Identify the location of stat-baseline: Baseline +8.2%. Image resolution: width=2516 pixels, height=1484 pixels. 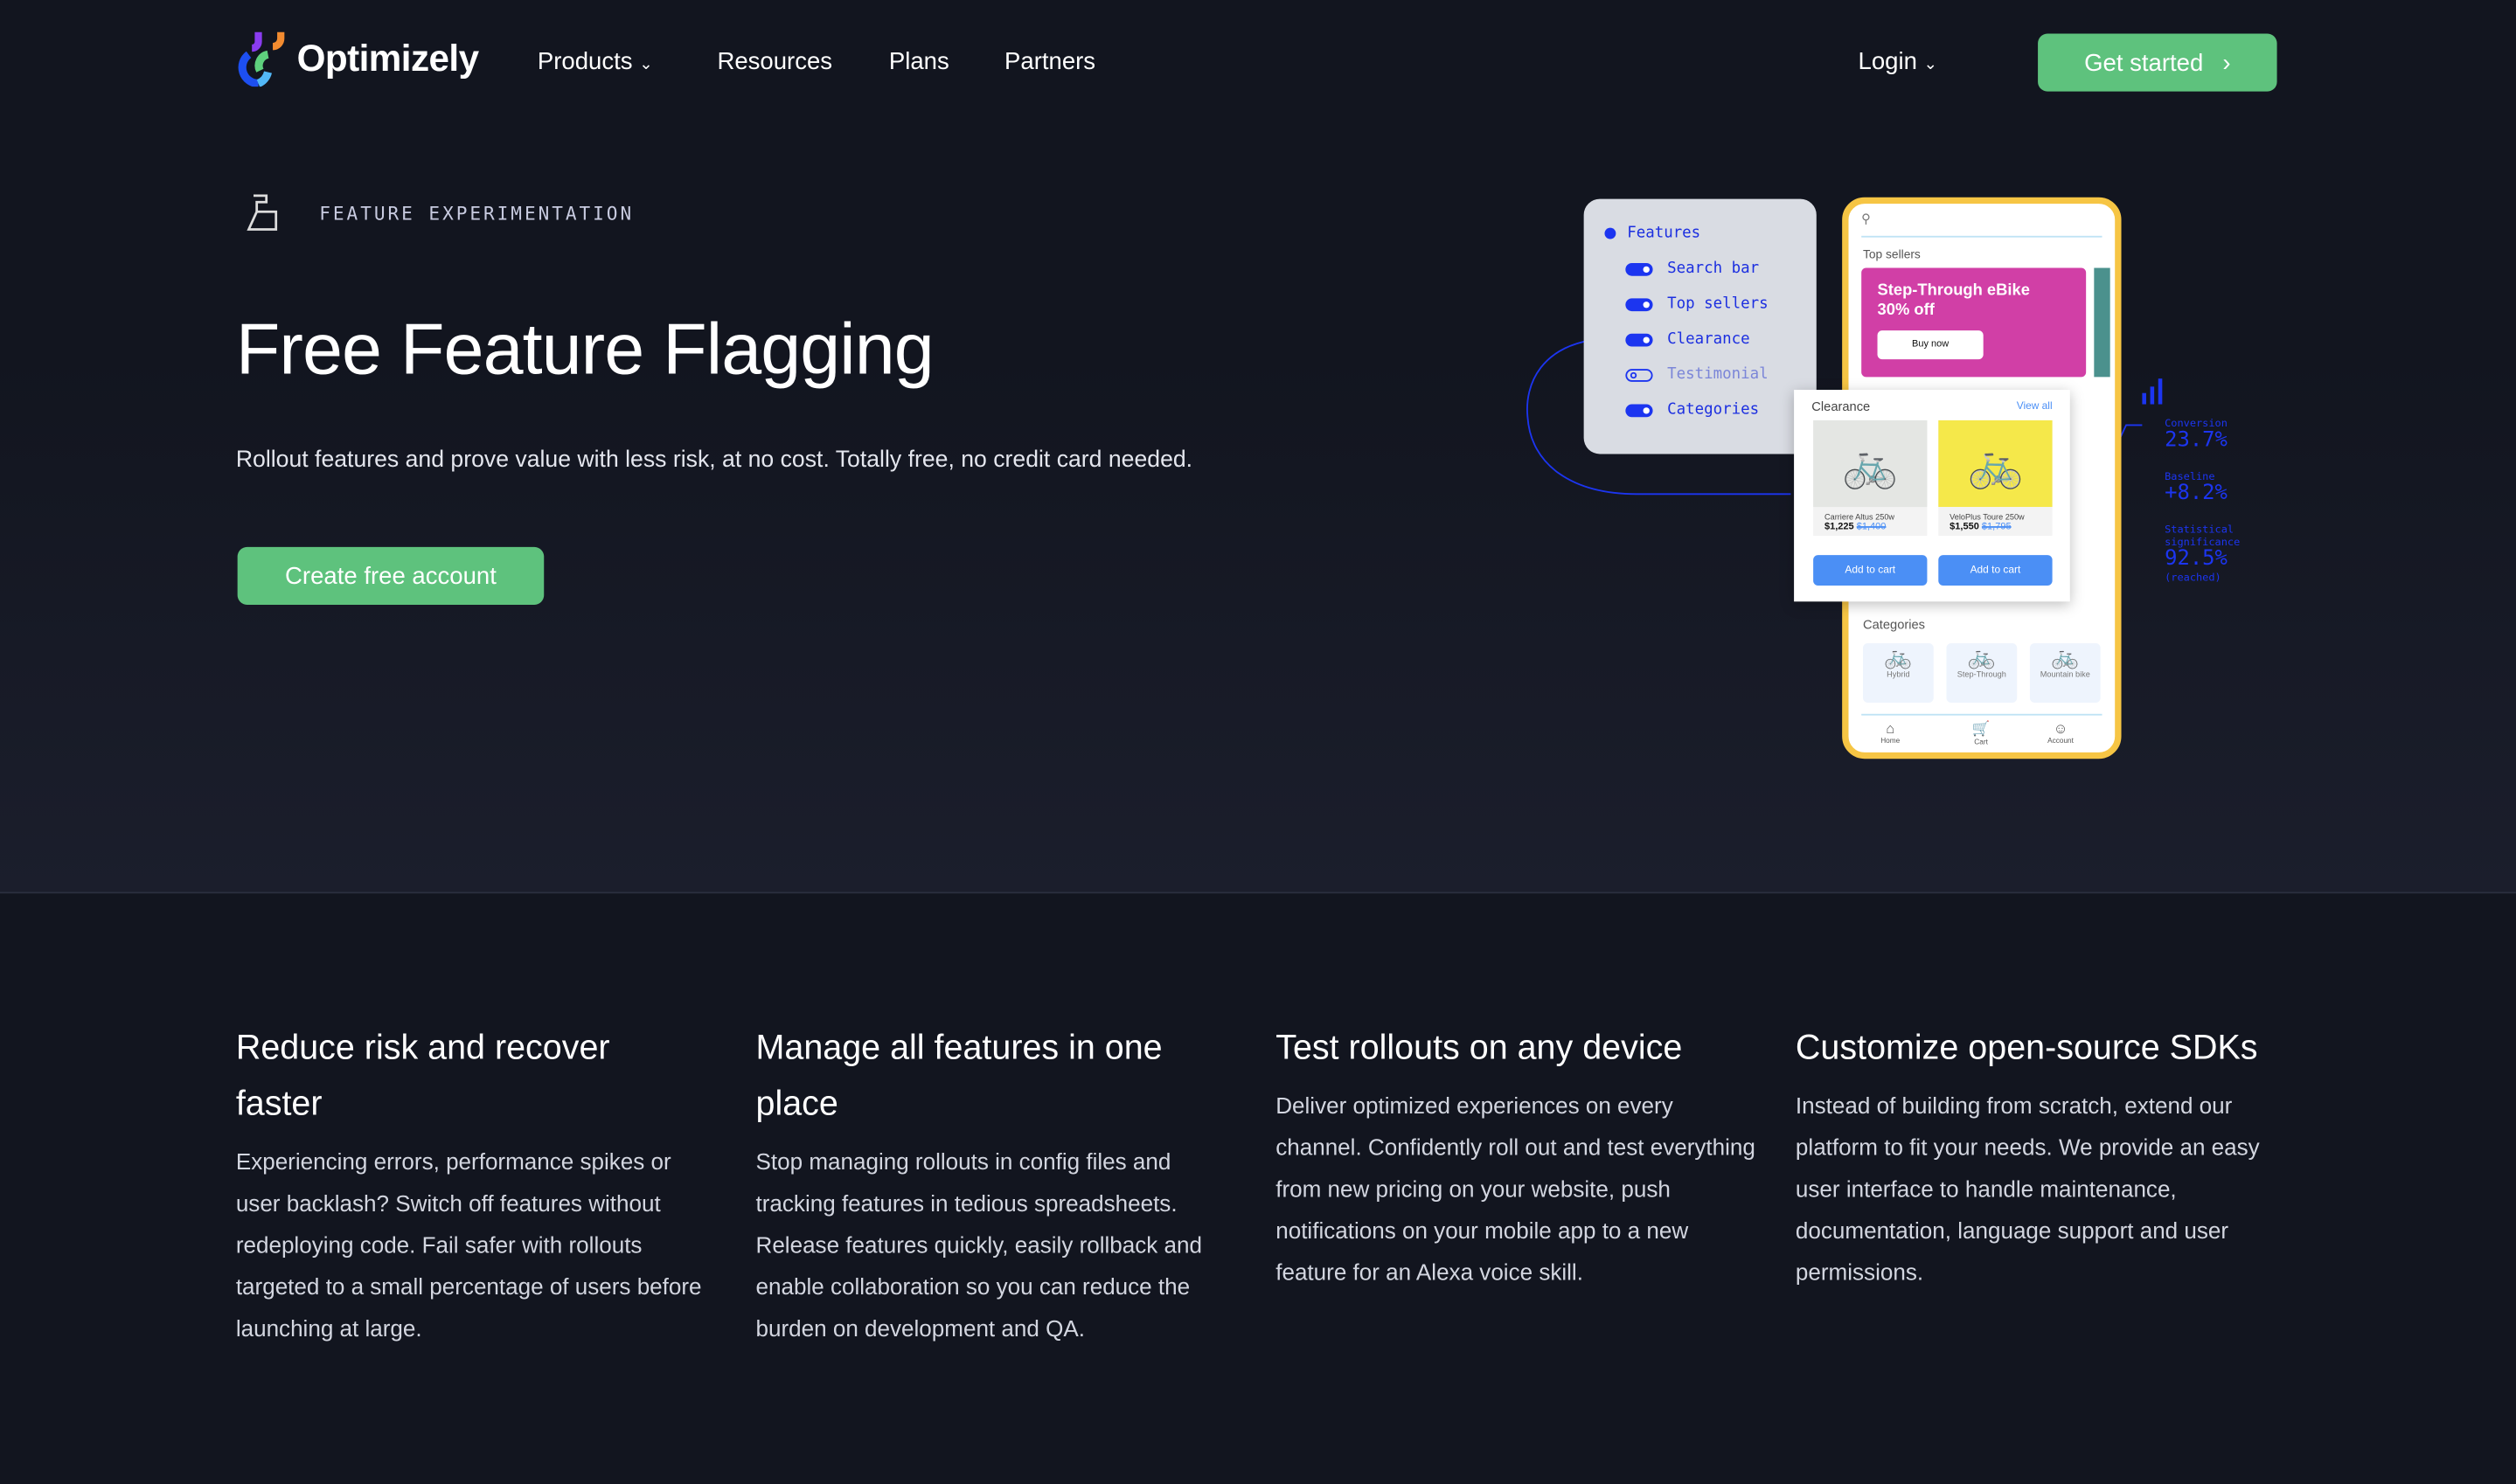
(2196, 487).